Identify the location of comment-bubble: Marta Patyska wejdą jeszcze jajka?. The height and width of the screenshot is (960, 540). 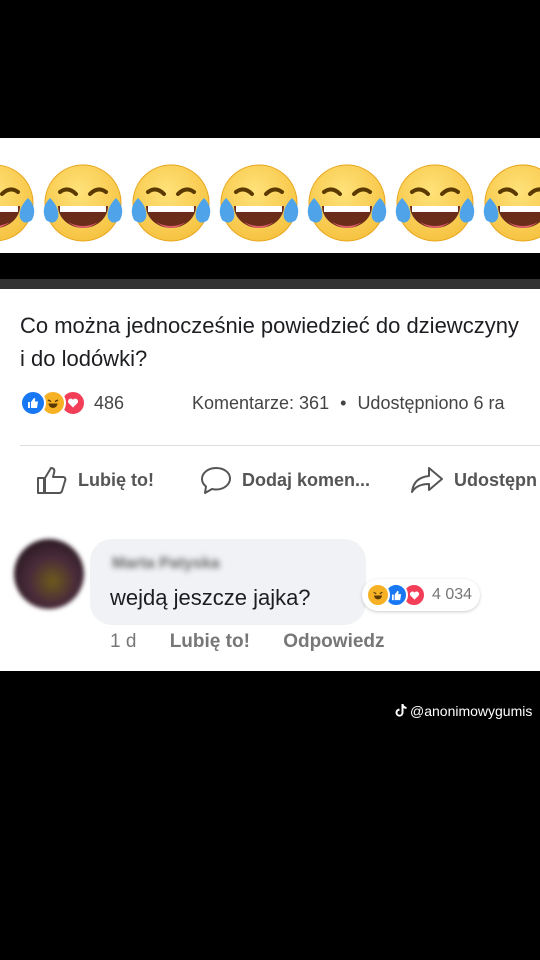
(228, 582).